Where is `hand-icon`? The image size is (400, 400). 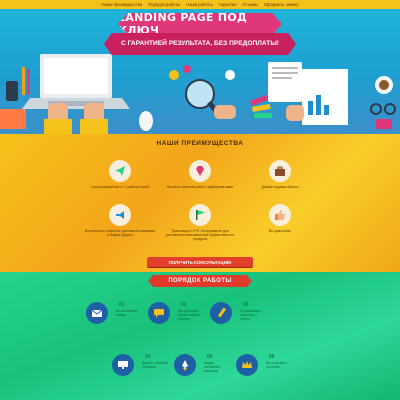 hand-icon is located at coordinates (225, 112).